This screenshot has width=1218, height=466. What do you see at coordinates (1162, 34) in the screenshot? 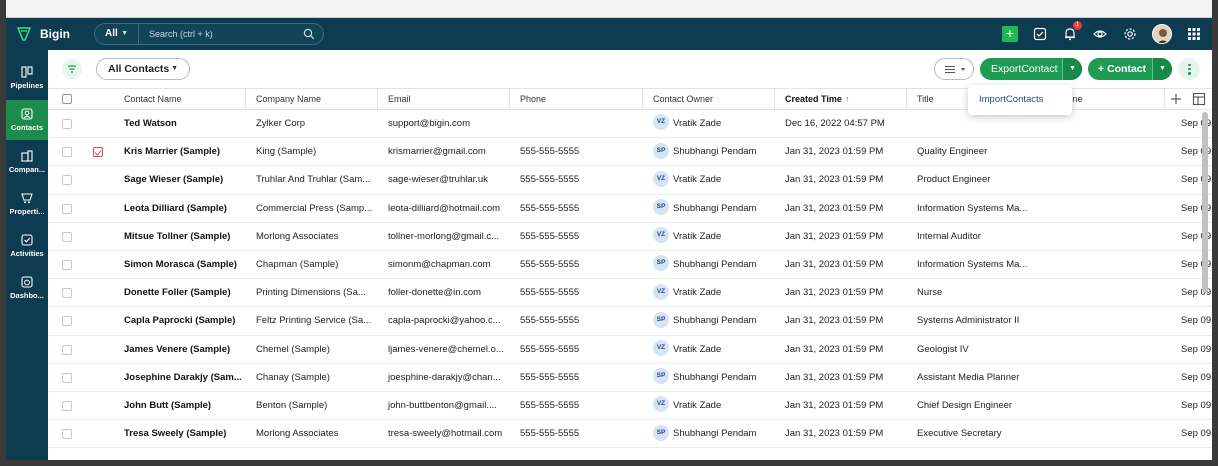
I see `user-avatar` at bounding box center [1162, 34].